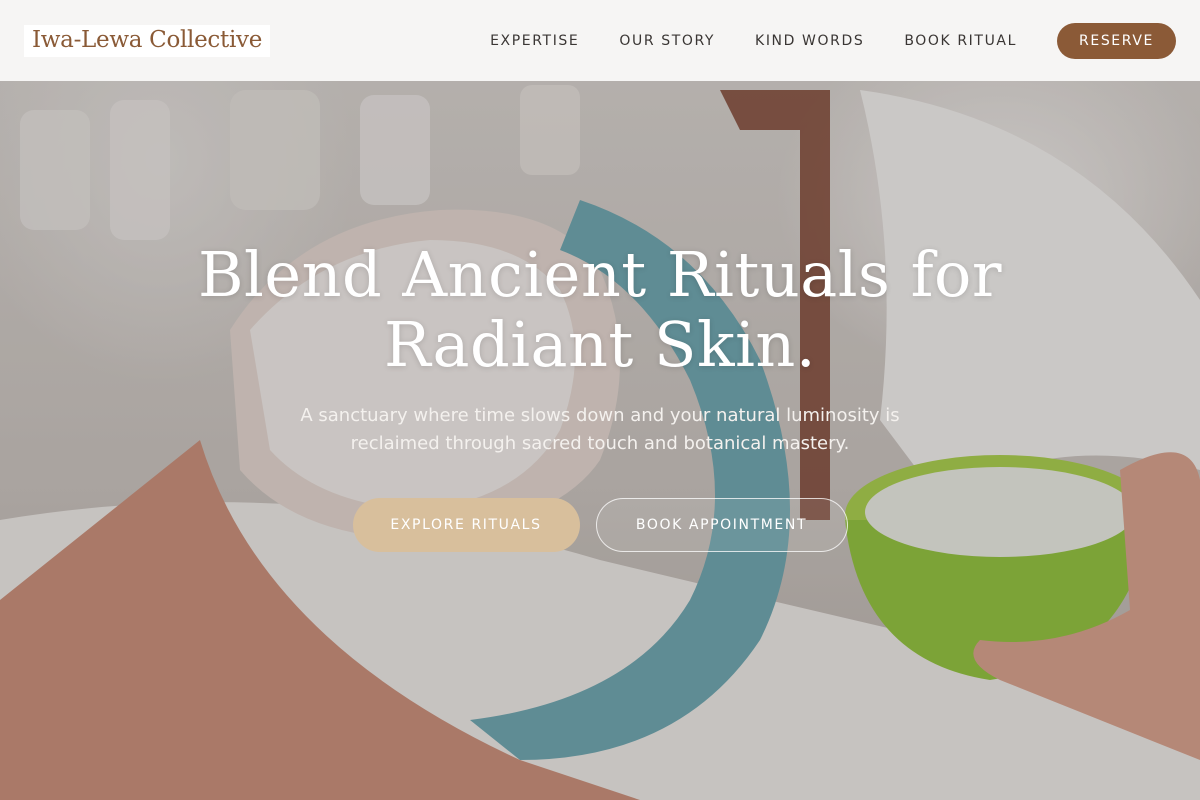  I want to click on nav-link-book-ritual: BOOK RITUAL, so click(960, 41).